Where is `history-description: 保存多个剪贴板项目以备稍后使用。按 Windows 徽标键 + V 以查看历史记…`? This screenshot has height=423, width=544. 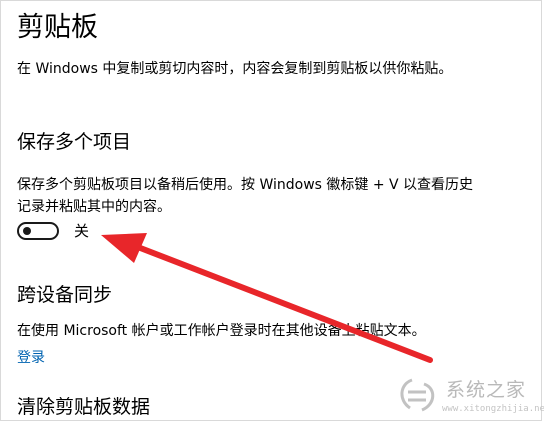 history-description: 保存多个剪贴板项目以备稍后使用。按 Windows 徽标键 + V 以查看历史记… is located at coordinates (245, 196).